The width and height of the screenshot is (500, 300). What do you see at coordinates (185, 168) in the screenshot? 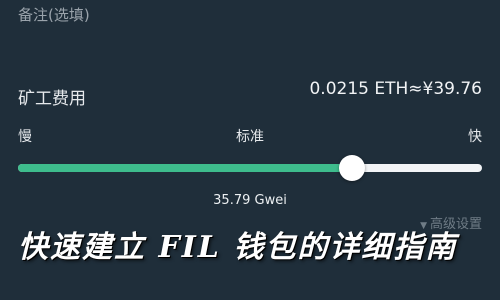
I see `slider-fill` at bounding box center [185, 168].